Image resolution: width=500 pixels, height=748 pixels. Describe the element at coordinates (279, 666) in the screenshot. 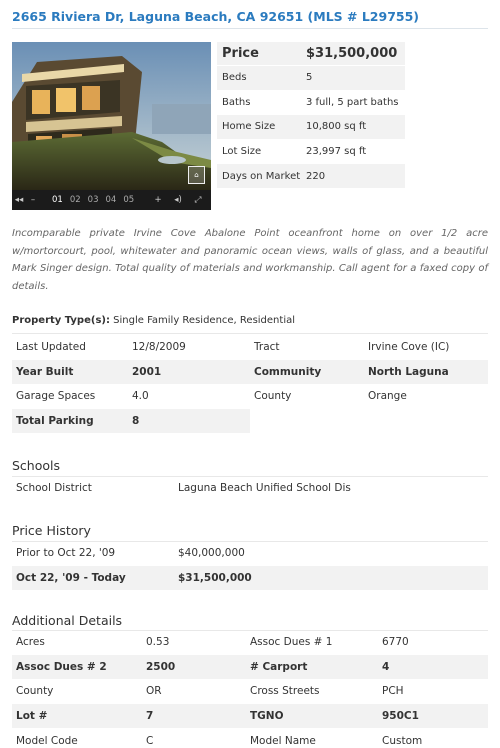

I see `additional-label: # Carport` at that location.